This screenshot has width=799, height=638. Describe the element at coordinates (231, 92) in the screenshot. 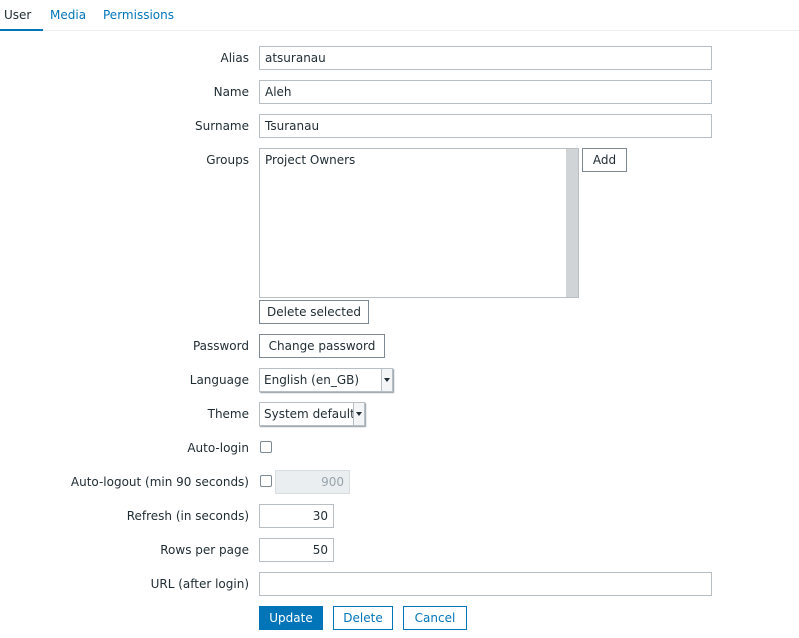

I see `name-label: Name` at that location.